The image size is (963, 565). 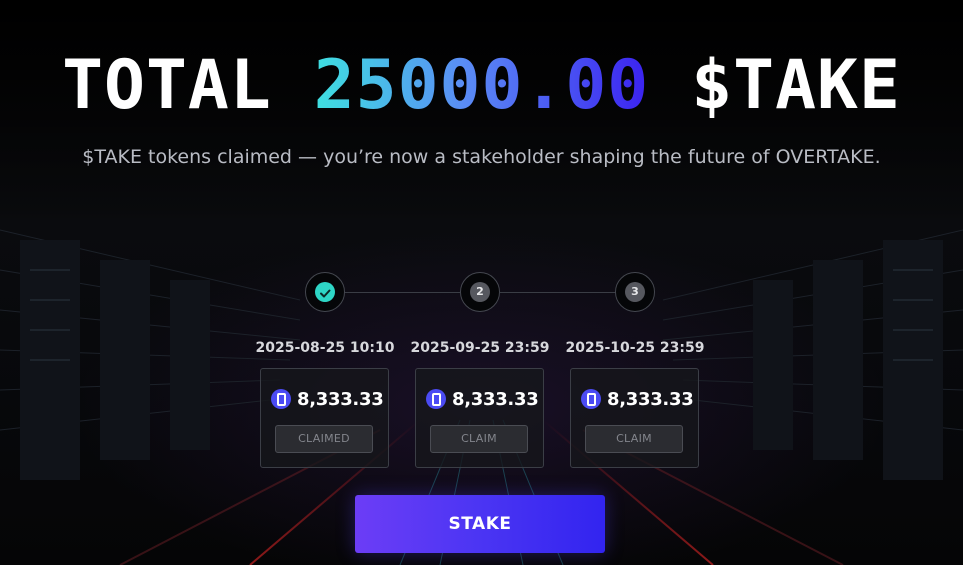 I want to click on stake-button: STAKE, so click(x=480, y=524).